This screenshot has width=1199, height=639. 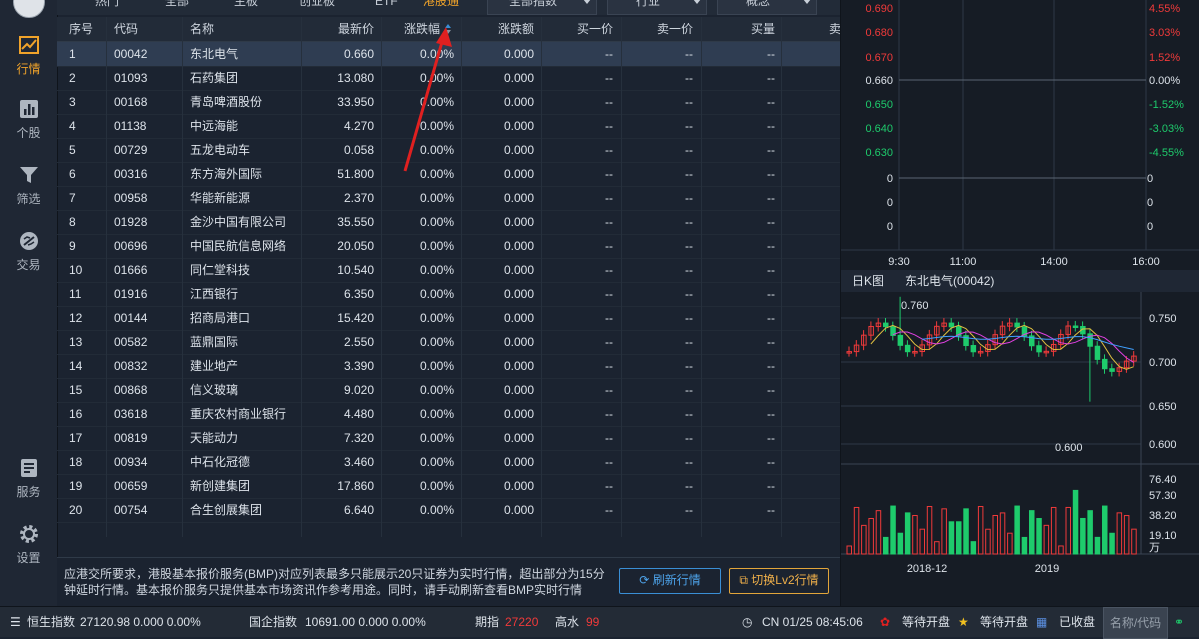 I want to click on tab-etf: ETF, so click(x=386, y=4).